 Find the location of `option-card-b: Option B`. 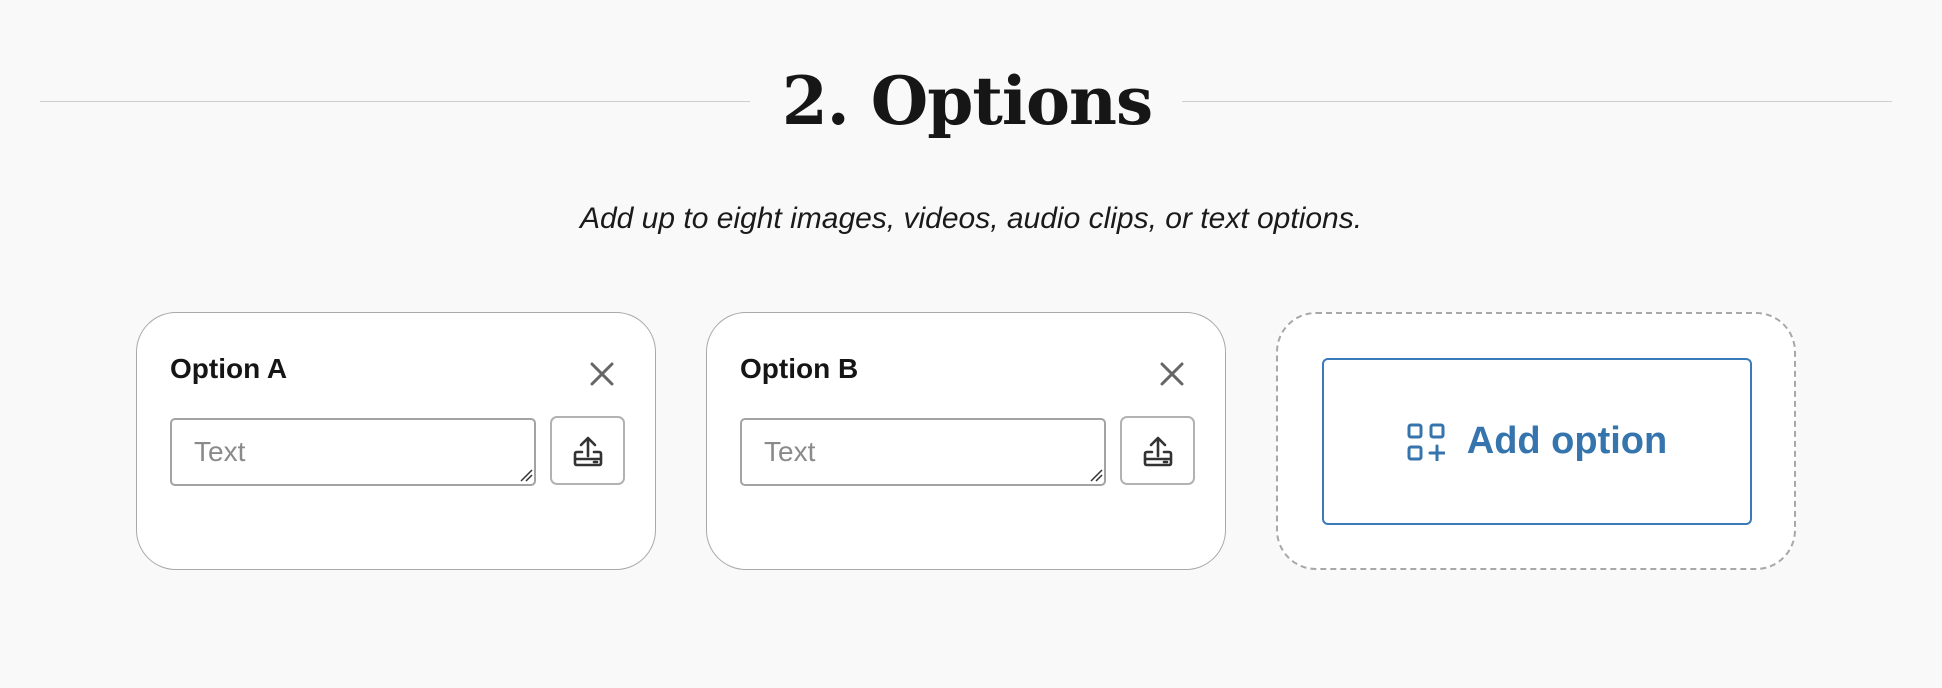

option-card-b: Option B is located at coordinates (966, 441).